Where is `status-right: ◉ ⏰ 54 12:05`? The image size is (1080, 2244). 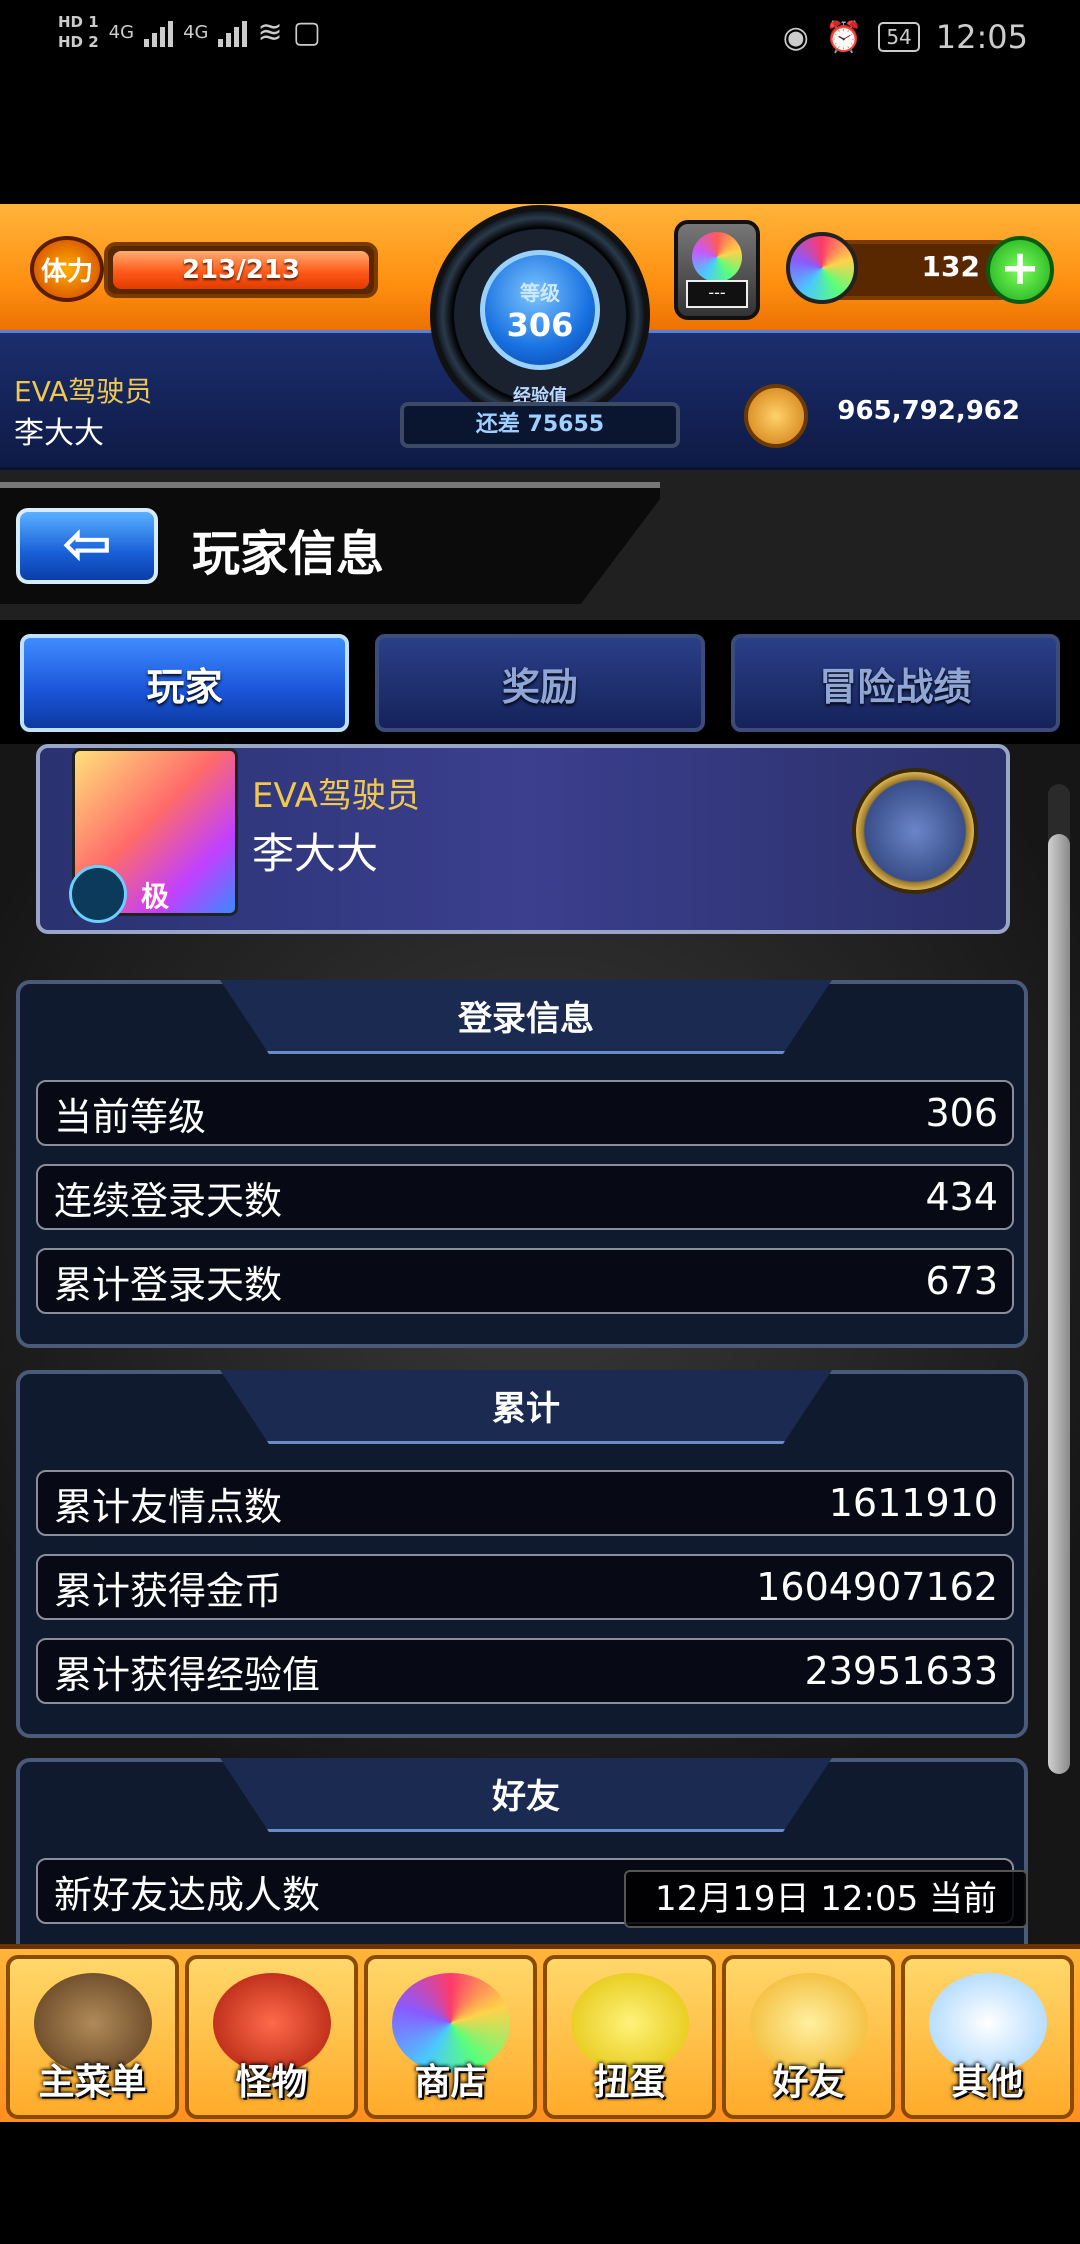 status-right: ◉ ⏰ 54 12:05 is located at coordinates (905, 37).